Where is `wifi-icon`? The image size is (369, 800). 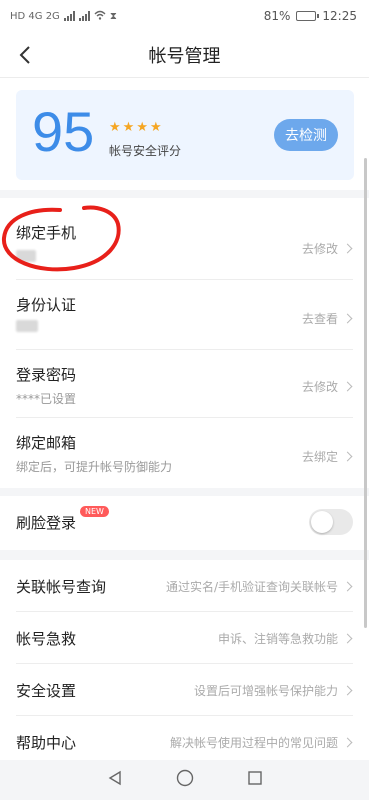
wifi-icon is located at coordinates (100, 16).